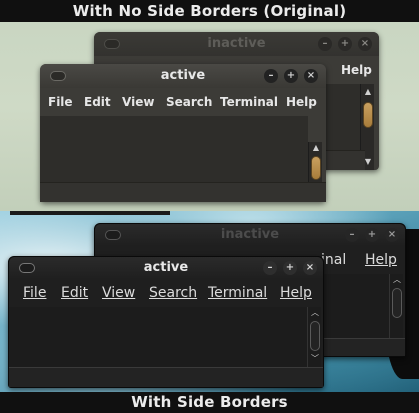  Describe the element at coordinates (90, 213) in the screenshot. I see `divider-mark` at that location.